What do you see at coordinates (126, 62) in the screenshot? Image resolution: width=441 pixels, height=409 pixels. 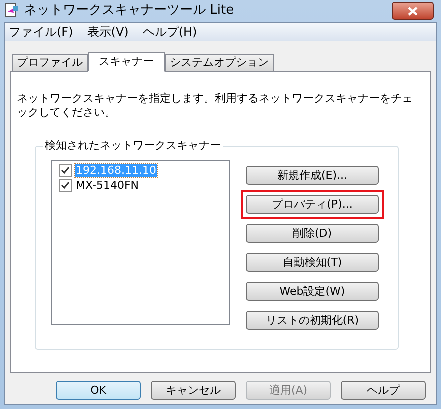 I see `tab: スキャナー` at bounding box center [126, 62].